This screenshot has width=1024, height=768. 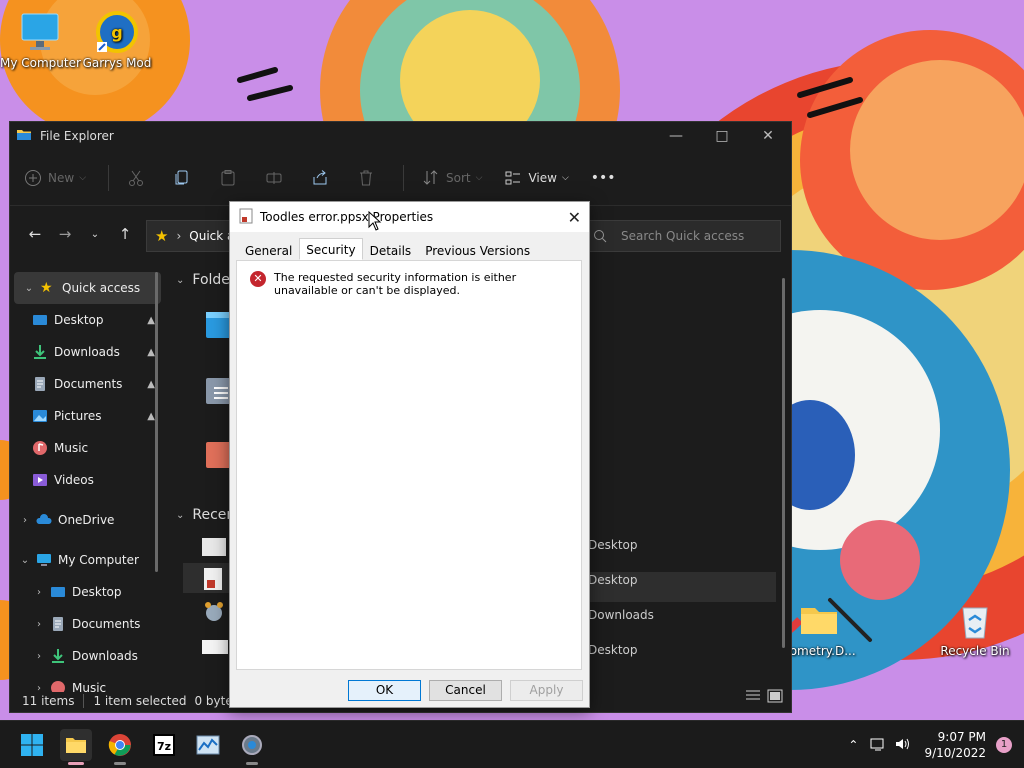 I want to click on search-icon, so click(x=600, y=237).